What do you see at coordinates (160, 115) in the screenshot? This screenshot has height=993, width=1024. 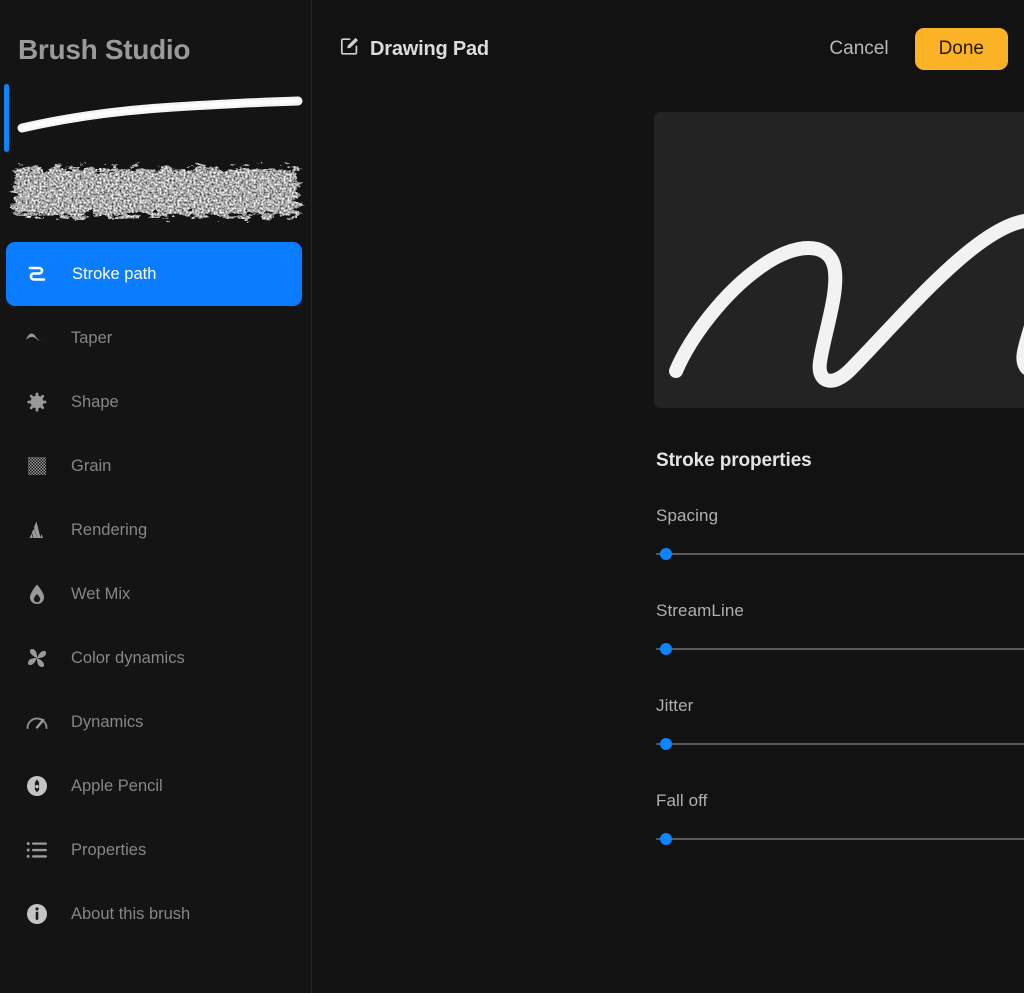 I see `smooth-stroke-preview` at bounding box center [160, 115].